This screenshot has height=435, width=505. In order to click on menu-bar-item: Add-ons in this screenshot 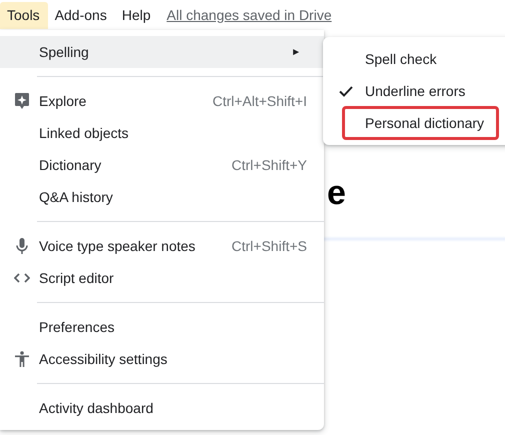, I will do `click(81, 15)`.